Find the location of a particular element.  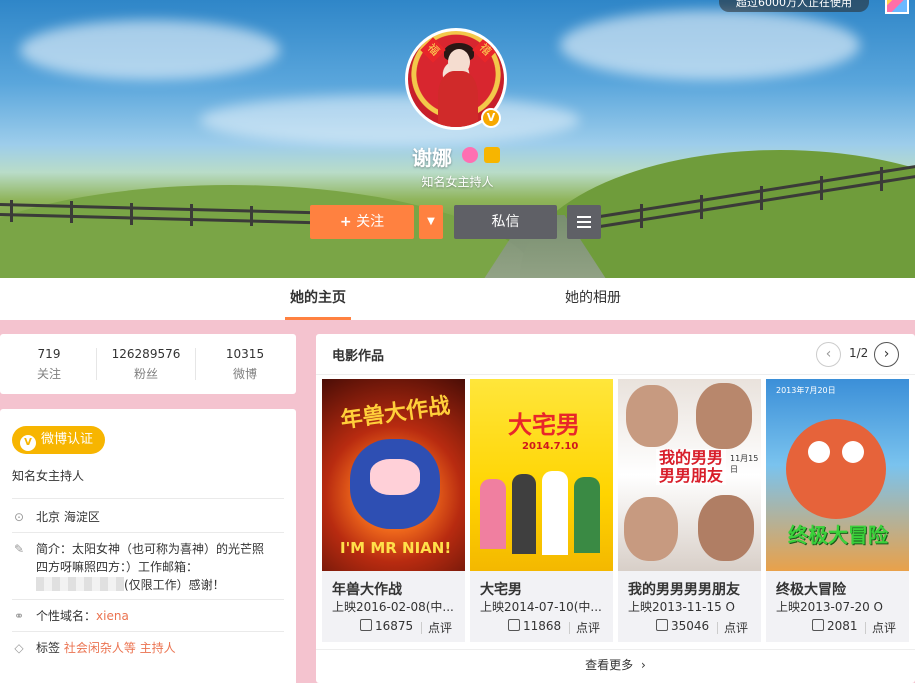

movie-poster: 大宅男 2014.7.10 is located at coordinates (541, 475).